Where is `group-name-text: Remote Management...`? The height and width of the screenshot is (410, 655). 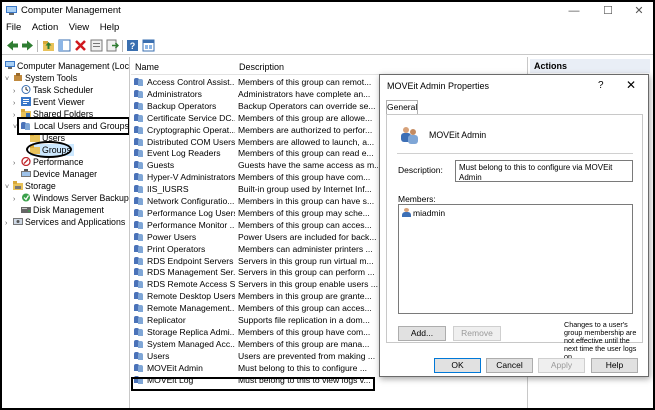
group-name-text: Remote Management... is located at coordinates (191, 308).